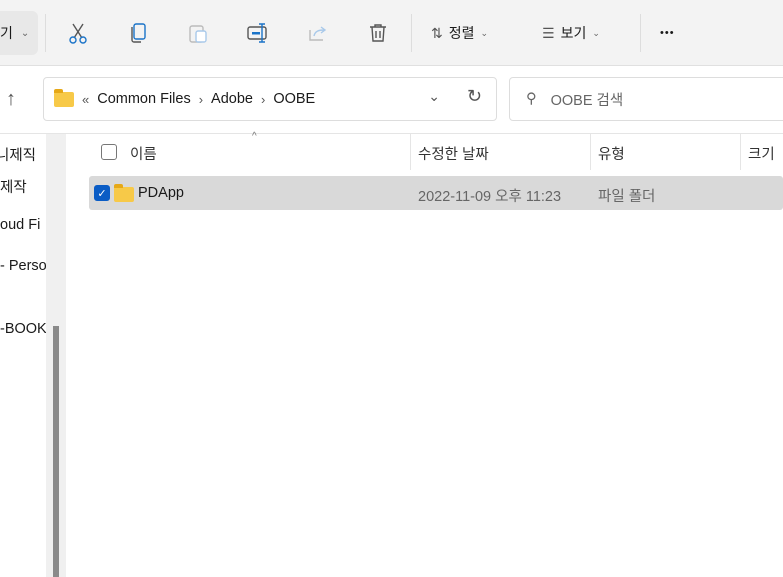 Image resolution: width=783 pixels, height=577 pixels. What do you see at coordinates (378, 33) in the screenshot?
I see `delete-icon` at bounding box center [378, 33].